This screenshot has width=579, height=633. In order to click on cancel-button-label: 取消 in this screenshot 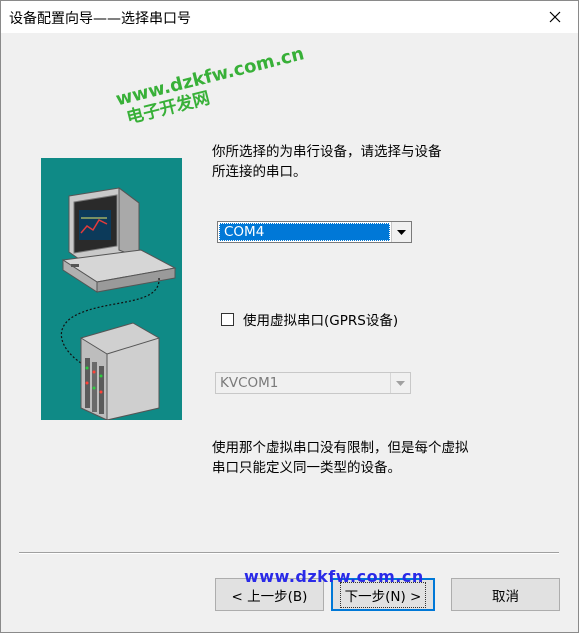, I will do `click(505, 596)`.